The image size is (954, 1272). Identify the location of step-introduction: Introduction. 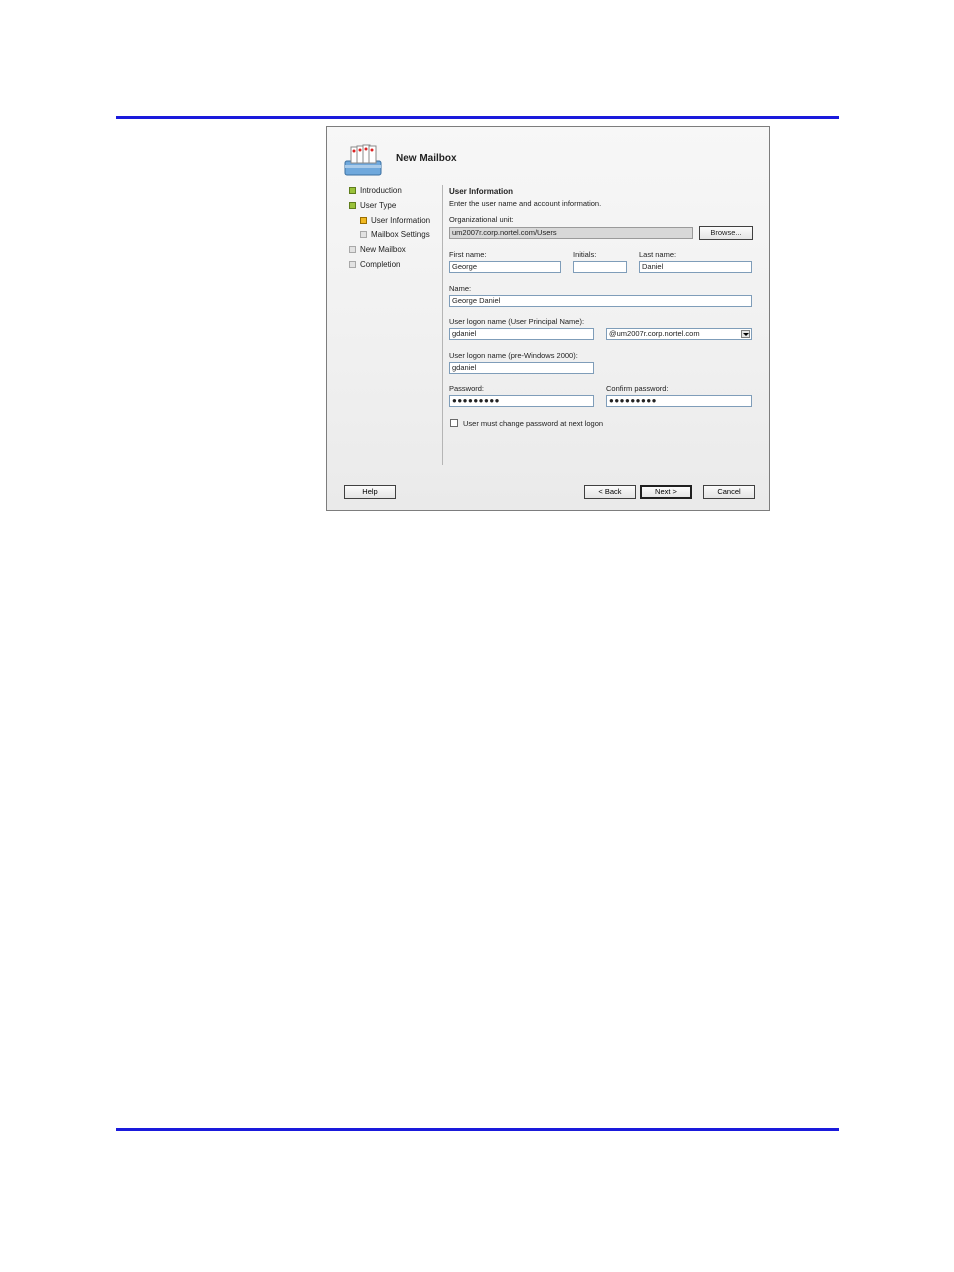
(375, 190).